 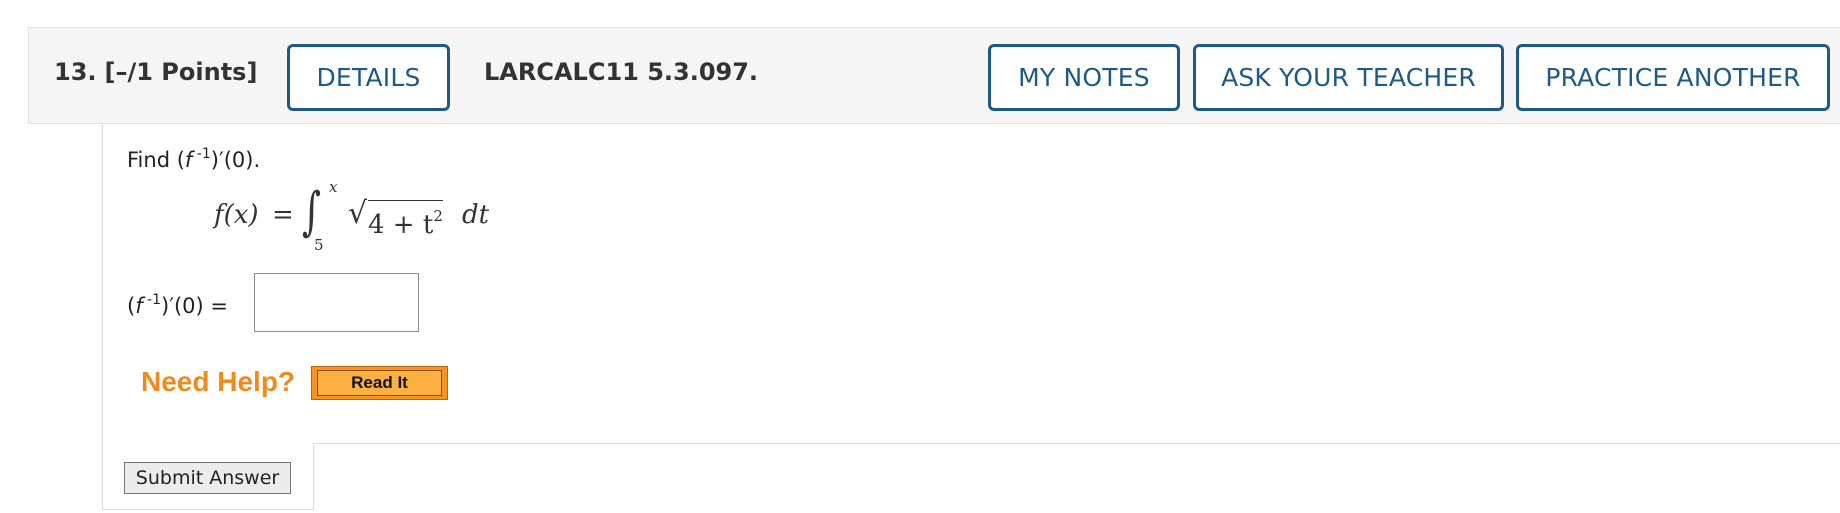 What do you see at coordinates (1084, 77) in the screenshot?
I see `my-notes-button: MY NOTES` at bounding box center [1084, 77].